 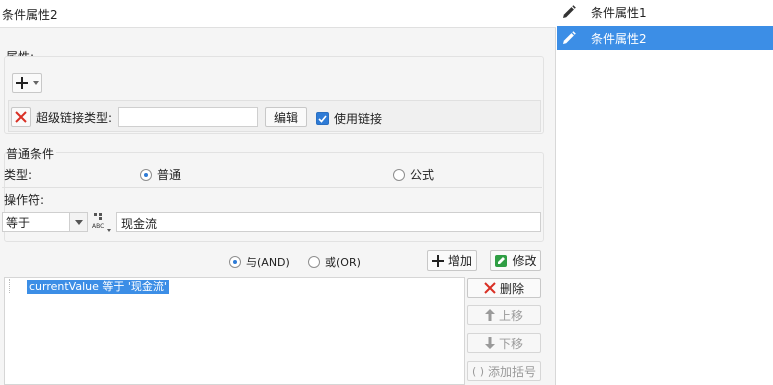 I want to click on panel-title: 条件属性2, so click(x=30, y=15).